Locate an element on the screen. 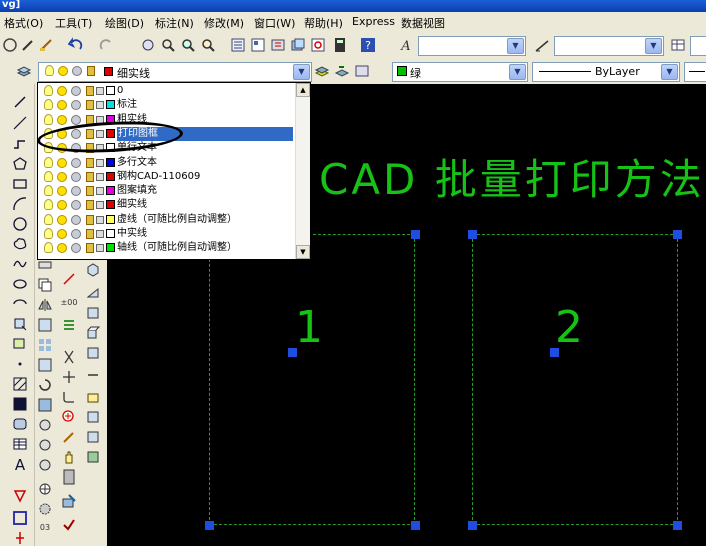 This screenshot has height=546, width=706. viewport-icon is located at coordinates (20, 518).